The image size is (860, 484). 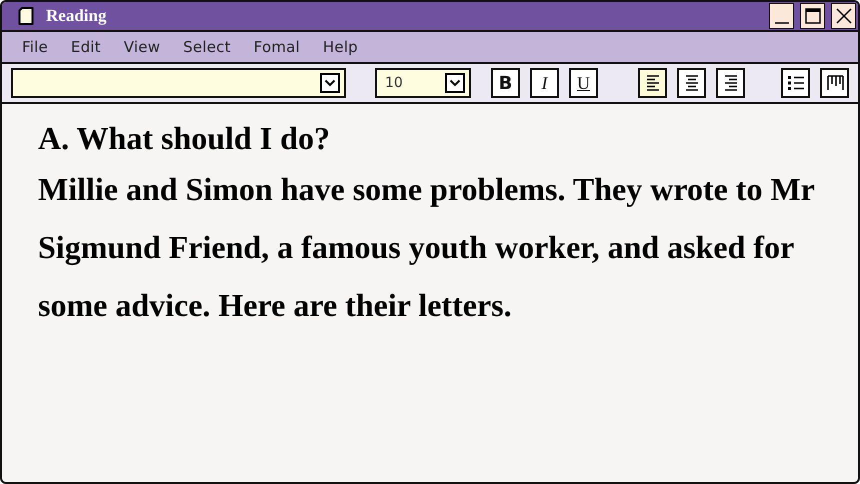 I want to click on maximize-icon, so click(x=813, y=16).